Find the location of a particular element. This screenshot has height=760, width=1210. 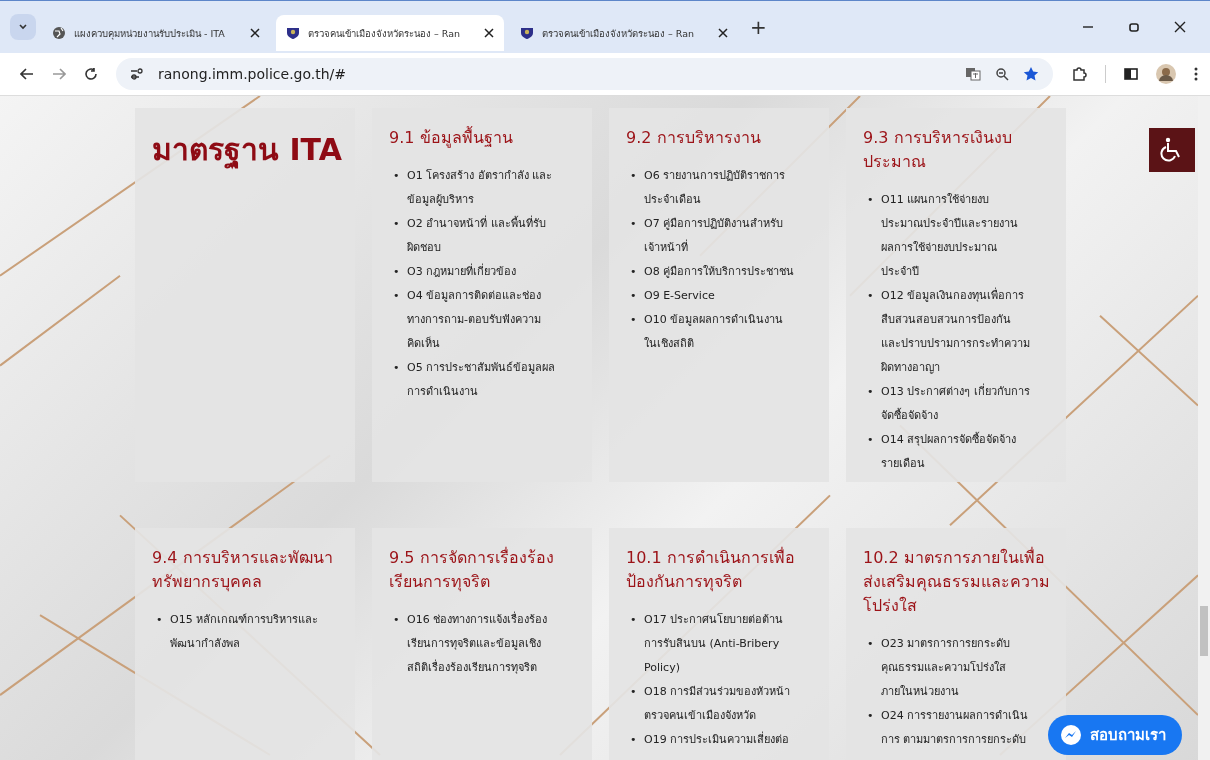

zoom-icon is located at coordinates (1002, 74).